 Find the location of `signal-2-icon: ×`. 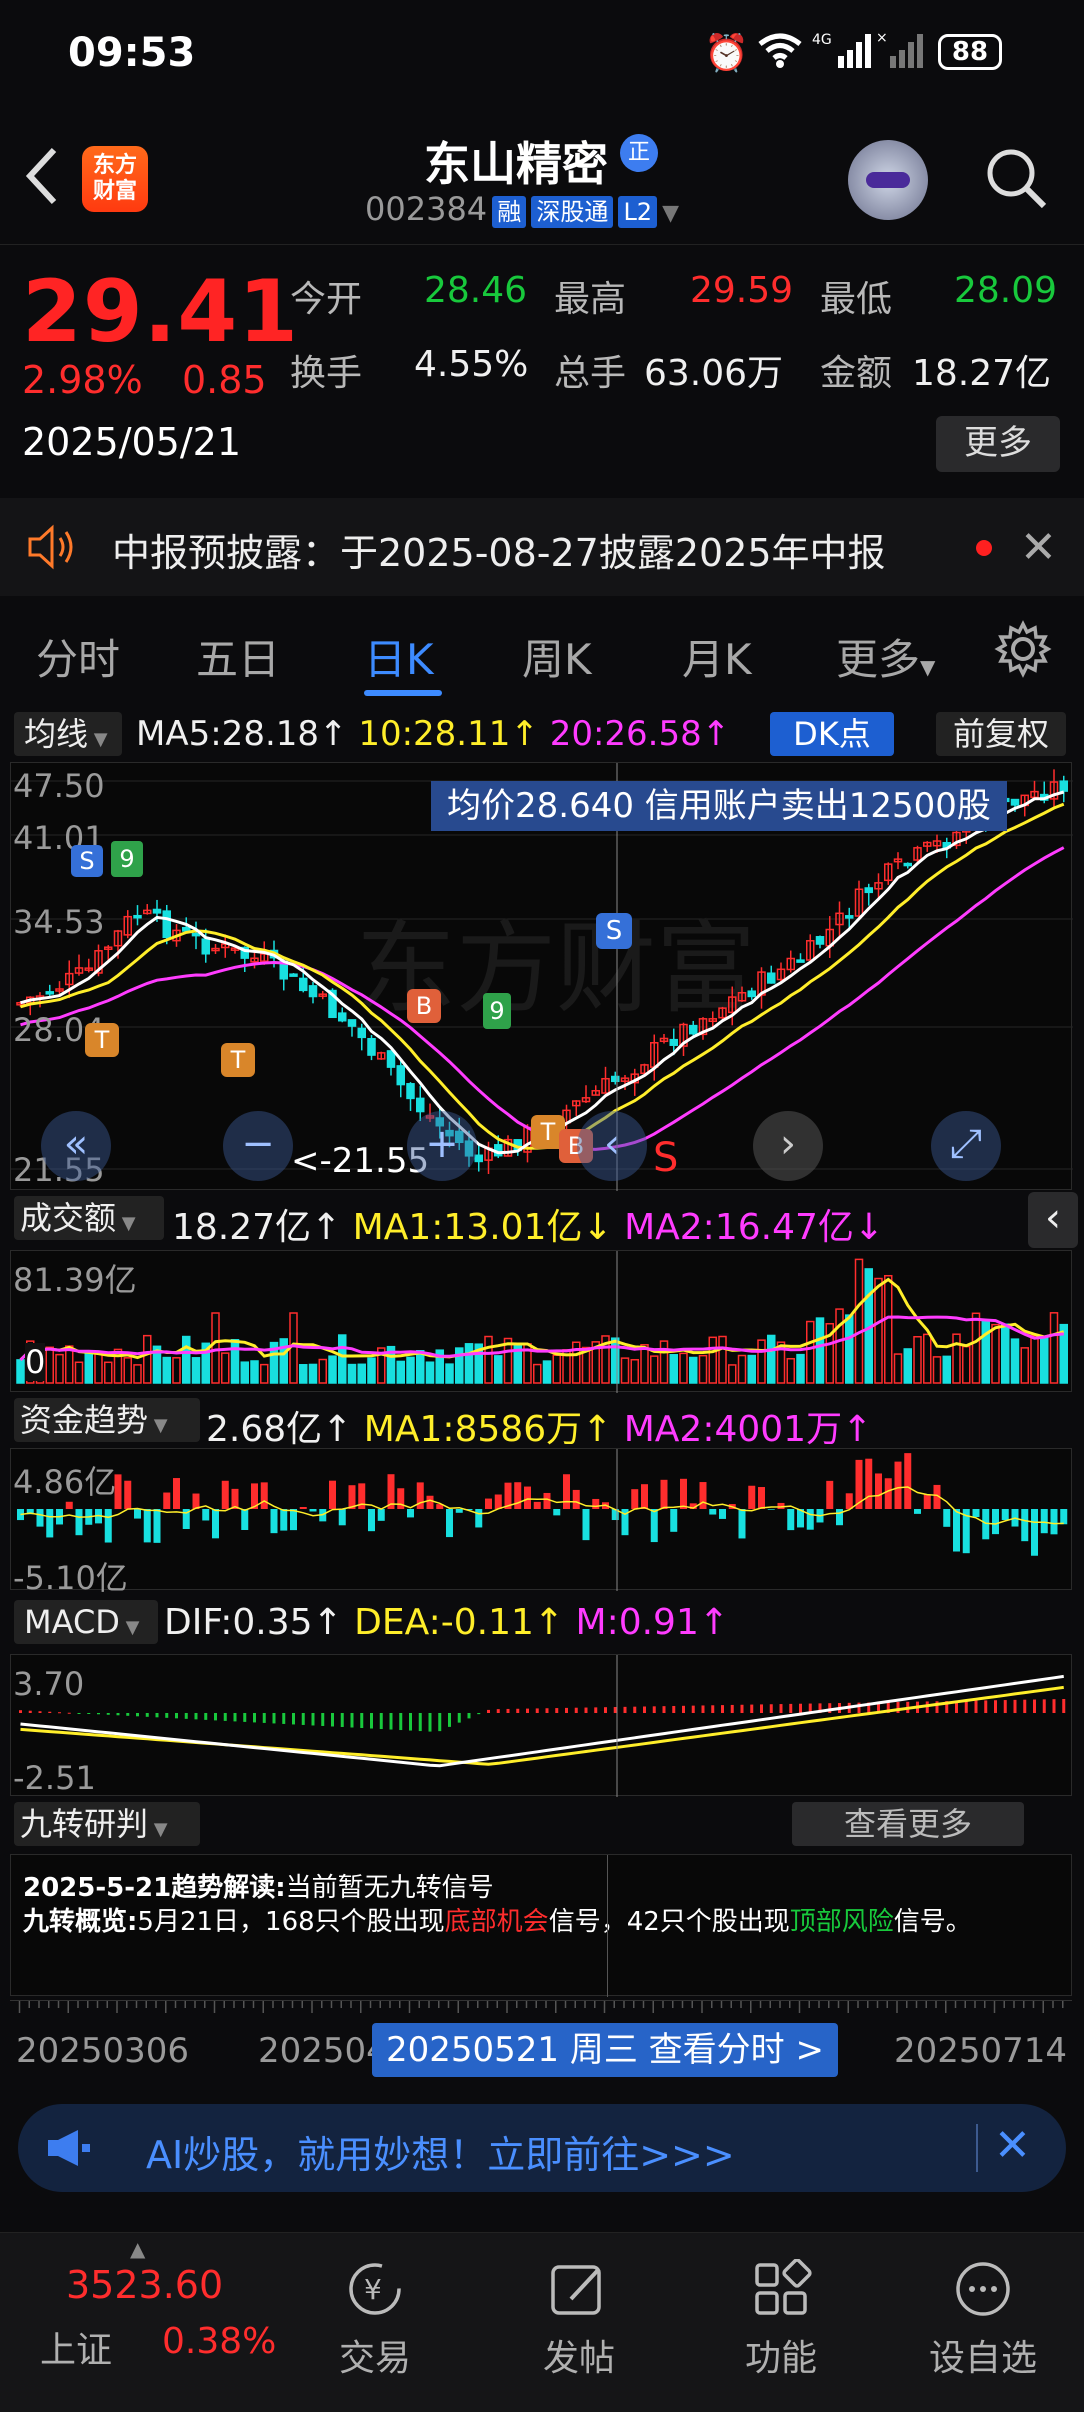

signal-2-icon: × is located at coordinates (906, 52).